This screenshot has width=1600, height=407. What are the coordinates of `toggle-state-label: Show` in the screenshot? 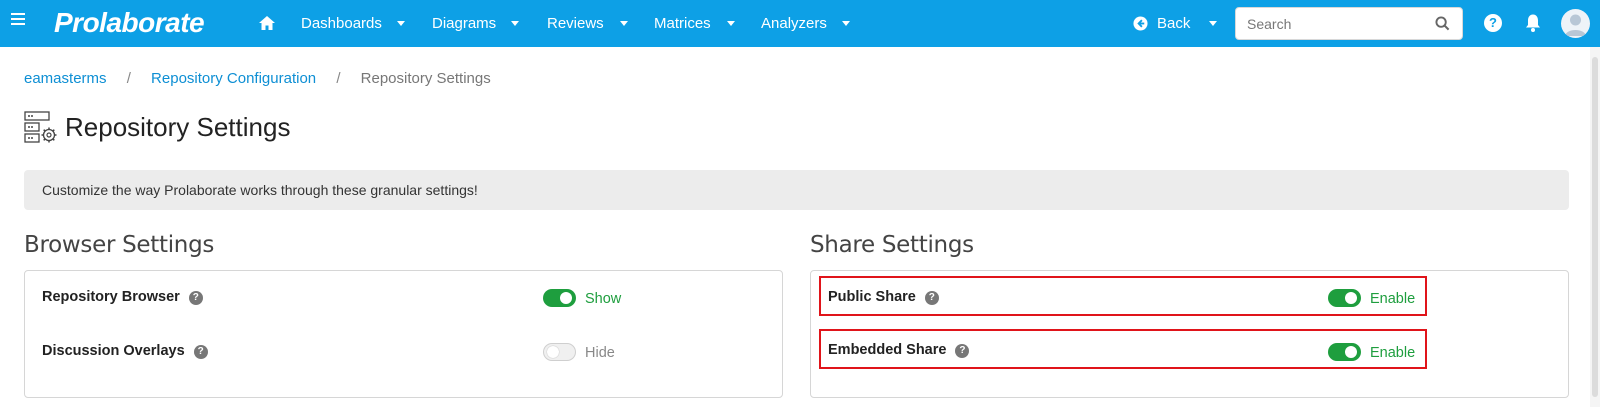 It's located at (603, 299).